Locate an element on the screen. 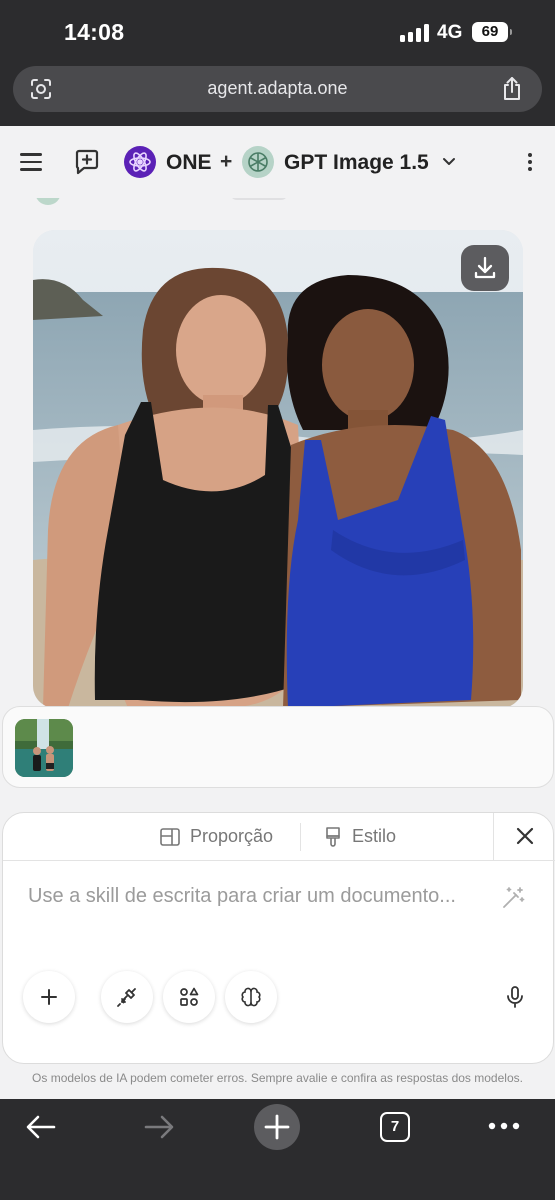 The height and width of the screenshot is (1200, 555). url-bar: agent.adapta.one is located at coordinates (277, 89).